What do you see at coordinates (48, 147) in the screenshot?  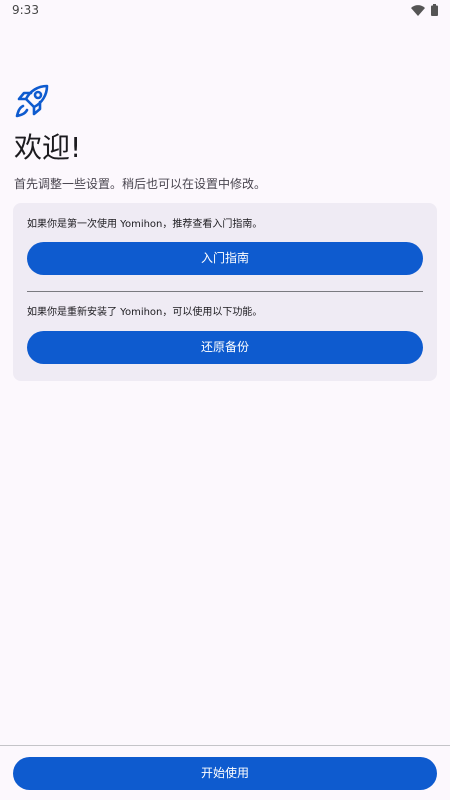 I see `page-title: 欢迎!` at bounding box center [48, 147].